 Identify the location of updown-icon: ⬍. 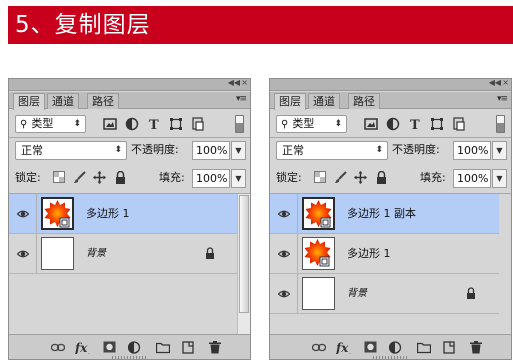
(118, 150).